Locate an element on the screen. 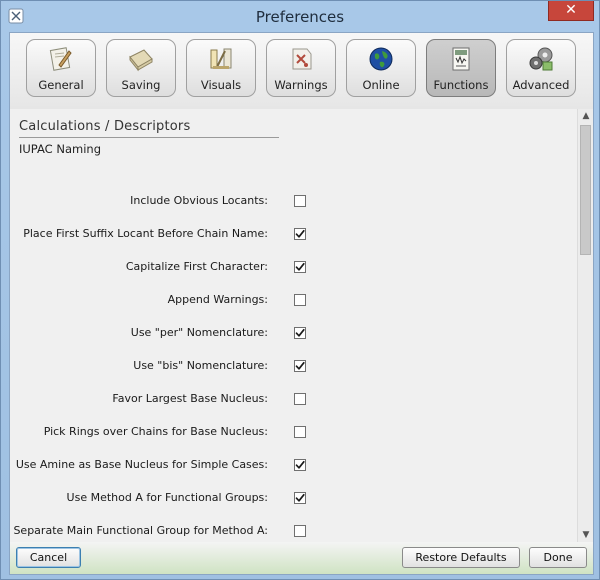 Image resolution: width=600 pixels, height=580 pixels. tab-online: Online is located at coordinates (381, 68).